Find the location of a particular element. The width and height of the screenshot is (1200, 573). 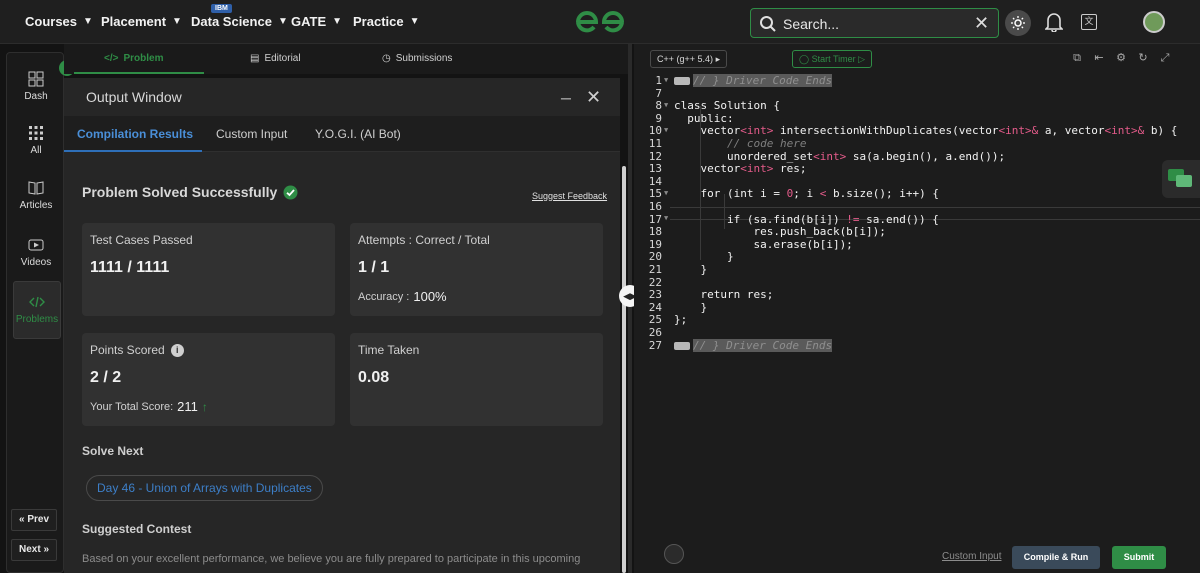

code-line: } is located at coordinates (691, 307).